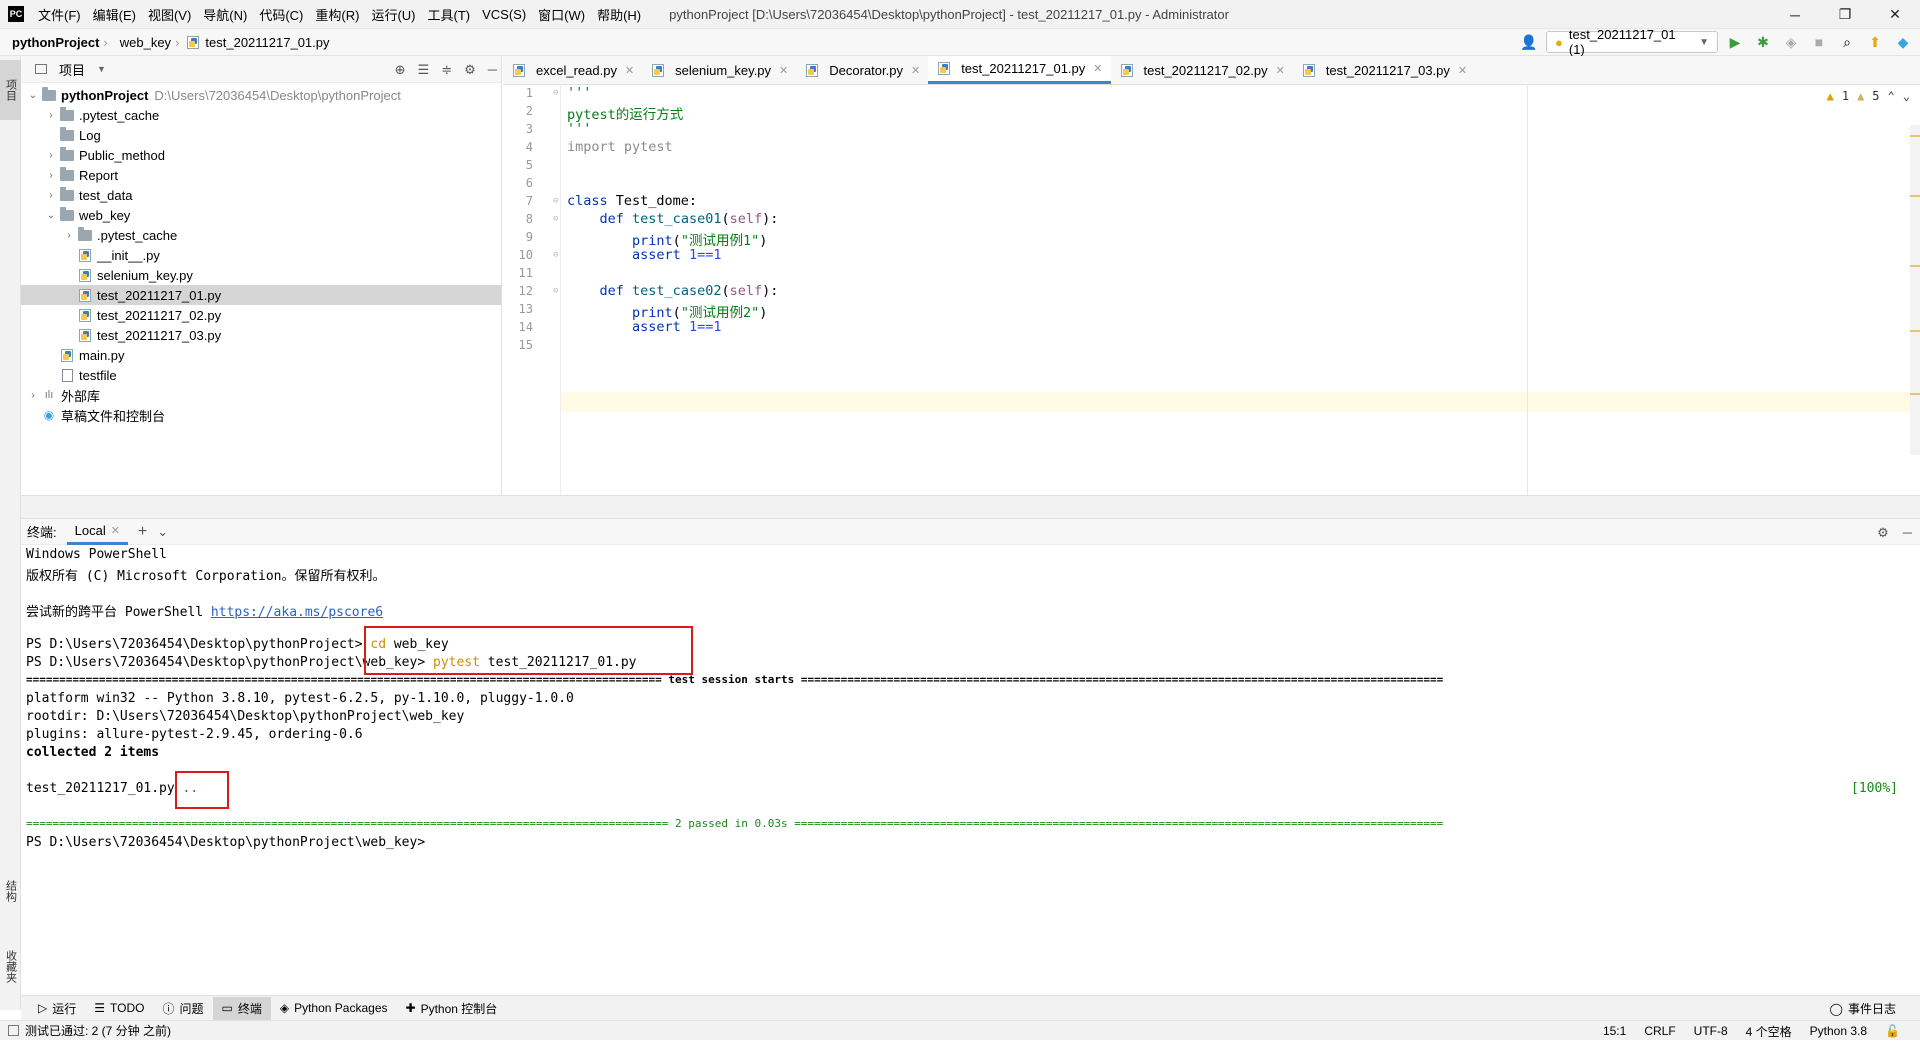 The image size is (1920, 1041). I want to click on gear-icon: ⚙, so click(470, 70).